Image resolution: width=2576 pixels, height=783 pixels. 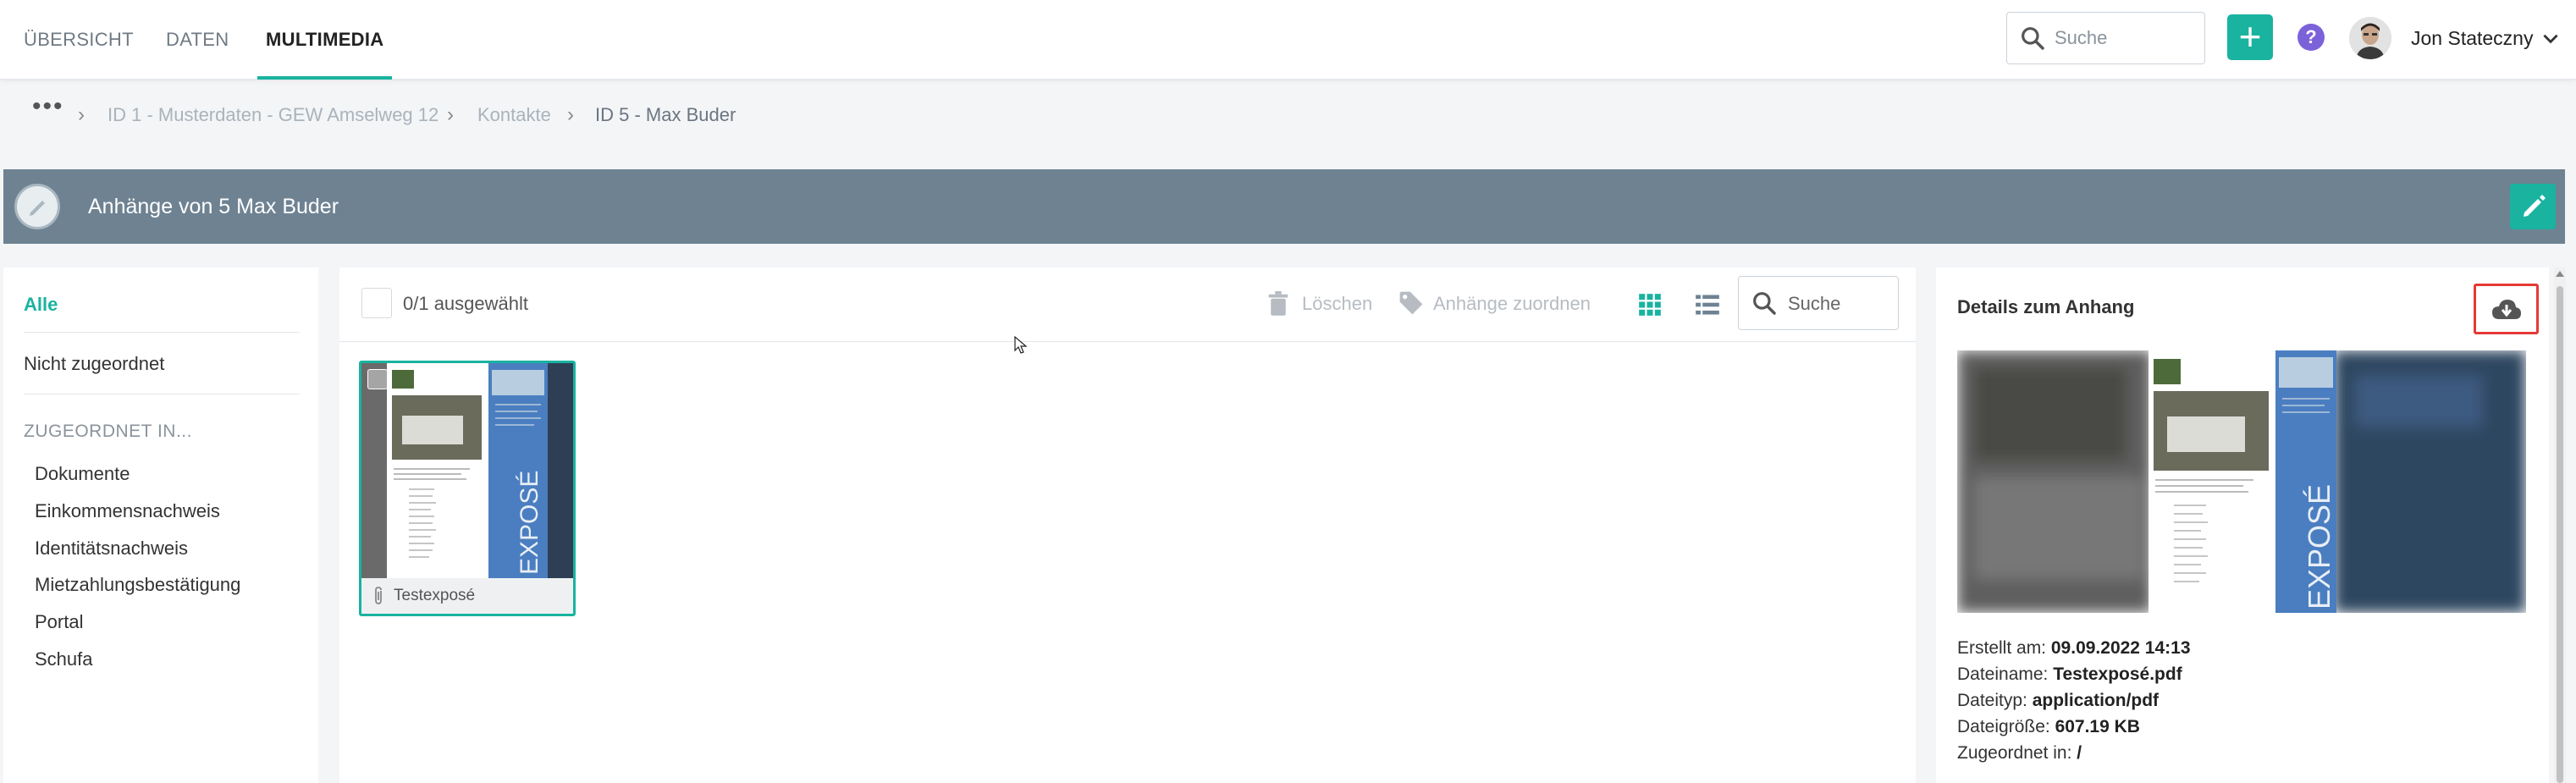 I want to click on download-button, so click(x=2507, y=309).